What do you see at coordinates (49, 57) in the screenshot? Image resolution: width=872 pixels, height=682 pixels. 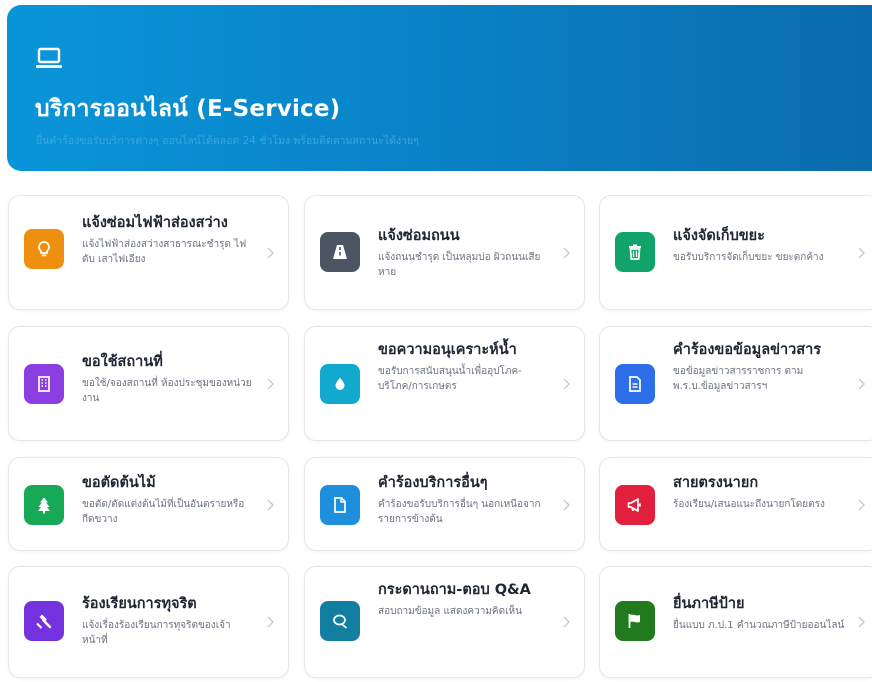 I see `laptop-icon` at bounding box center [49, 57].